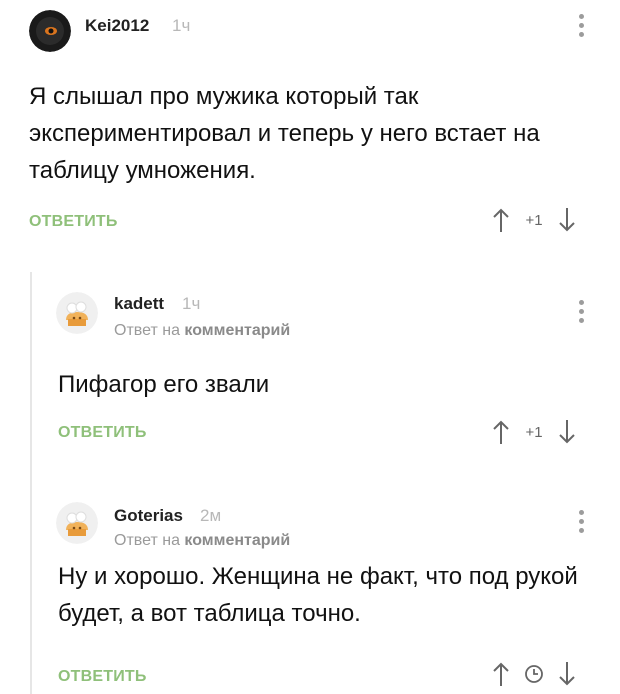 Image resolution: width=620 pixels, height=694 pixels. What do you see at coordinates (164, 384) in the screenshot?
I see `comment-text: Пифагор его звали` at bounding box center [164, 384].